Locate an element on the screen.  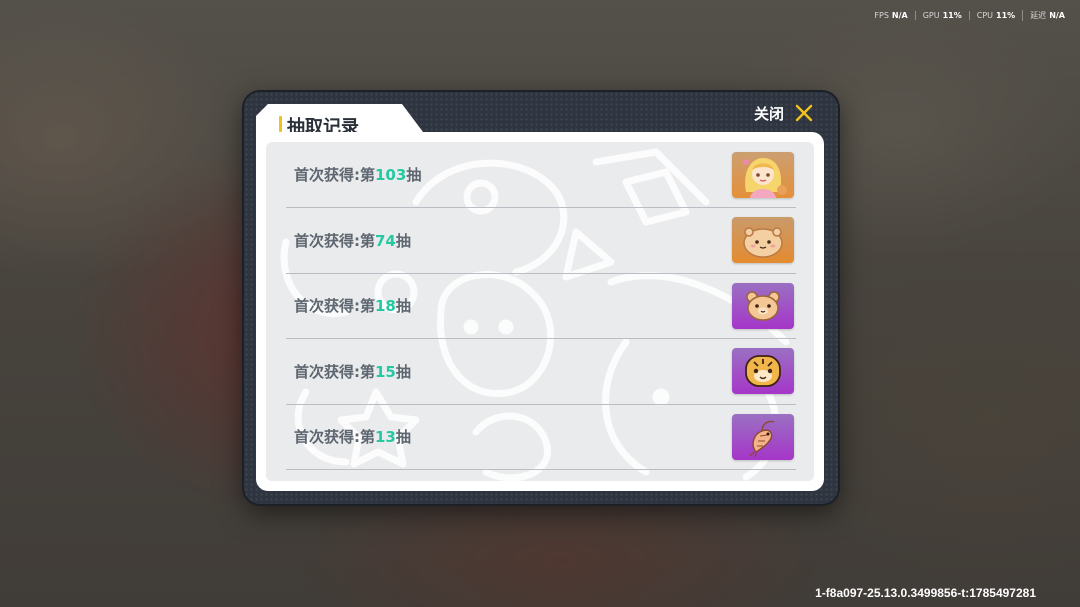
gpu-label: GPU is located at coordinates (931, 15).